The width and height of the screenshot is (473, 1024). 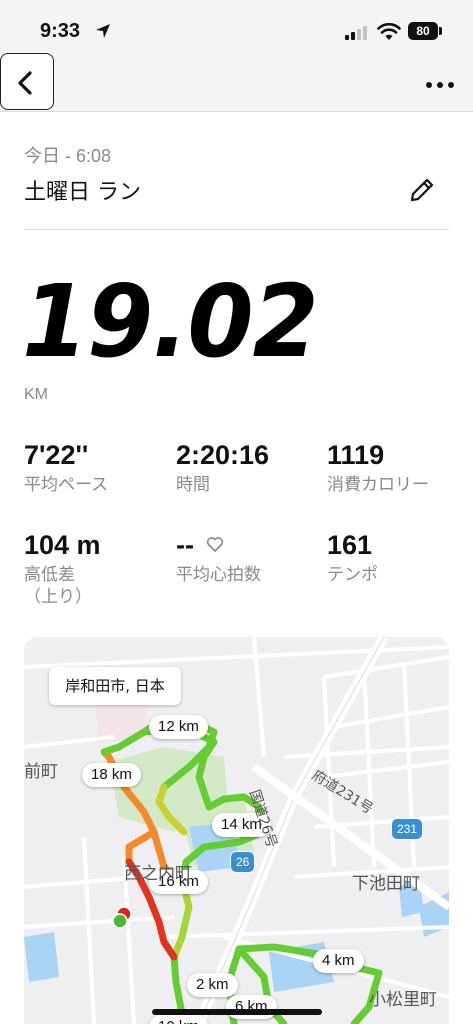 I want to click on km-marker: 10 km, so click(x=178, y=1019).